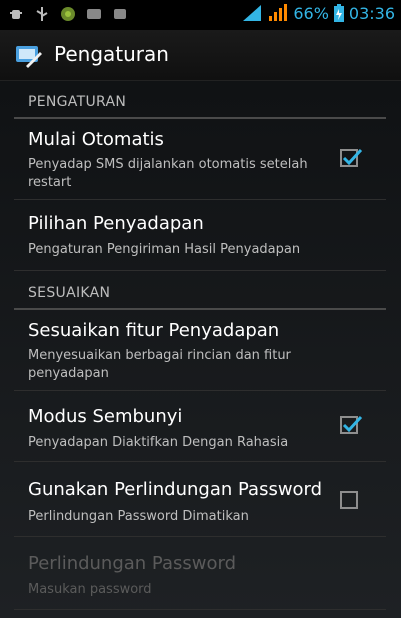  Describe the element at coordinates (158, 442) in the screenshot. I see `pref-summary: Penyadapan Diaktifkan Dengan Rahasia` at that location.